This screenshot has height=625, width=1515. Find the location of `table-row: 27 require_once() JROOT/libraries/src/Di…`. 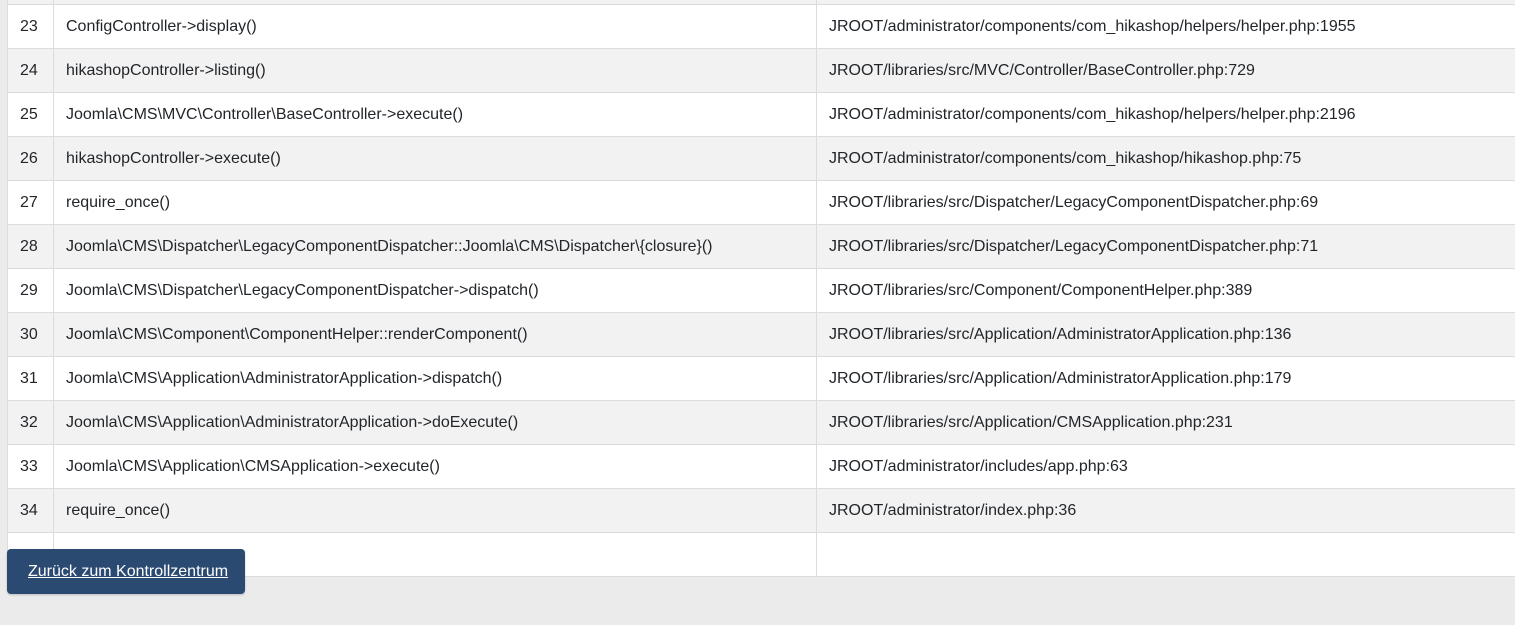

table-row: 27 require_once() JROOT/libraries/src/Di… is located at coordinates (761, 202).